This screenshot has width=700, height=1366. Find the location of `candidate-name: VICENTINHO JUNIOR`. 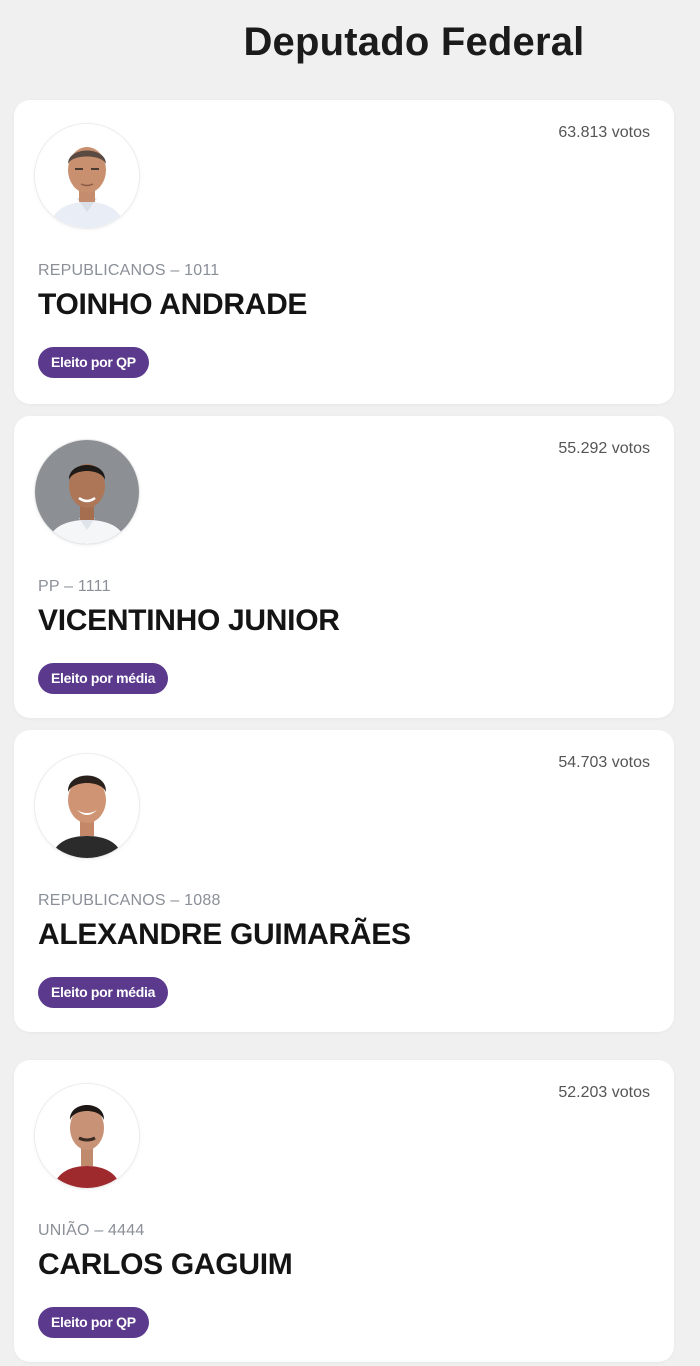

candidate-name: VICENTINHO JUNIOR is located at coordinates (189, 620).